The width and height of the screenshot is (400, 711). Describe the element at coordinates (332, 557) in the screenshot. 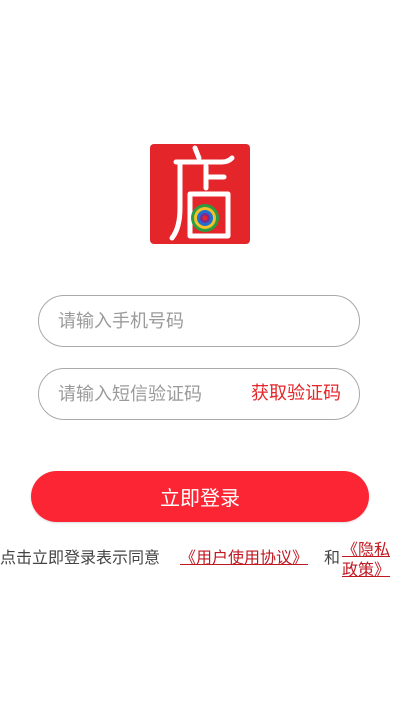

I see `agreement-conjunction: 和` at that location.